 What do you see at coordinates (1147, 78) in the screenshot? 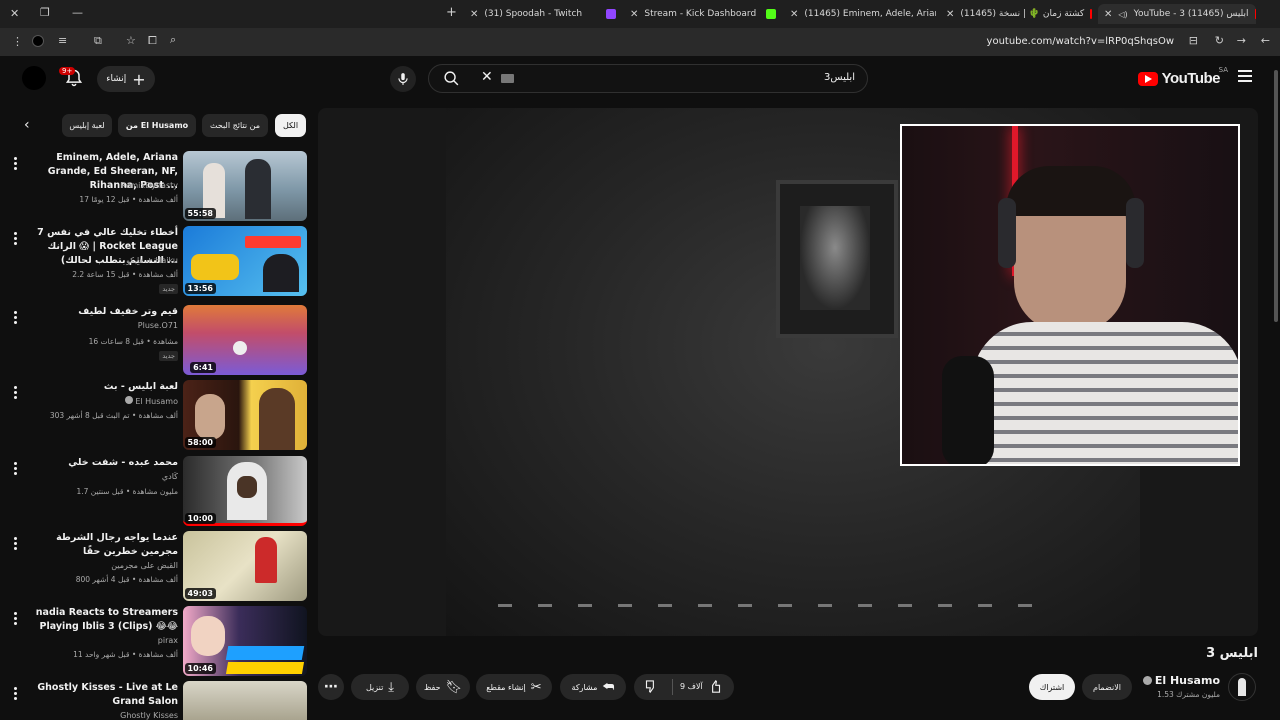
I see `youtube-play-icon` at bounding box center [1147, 78].